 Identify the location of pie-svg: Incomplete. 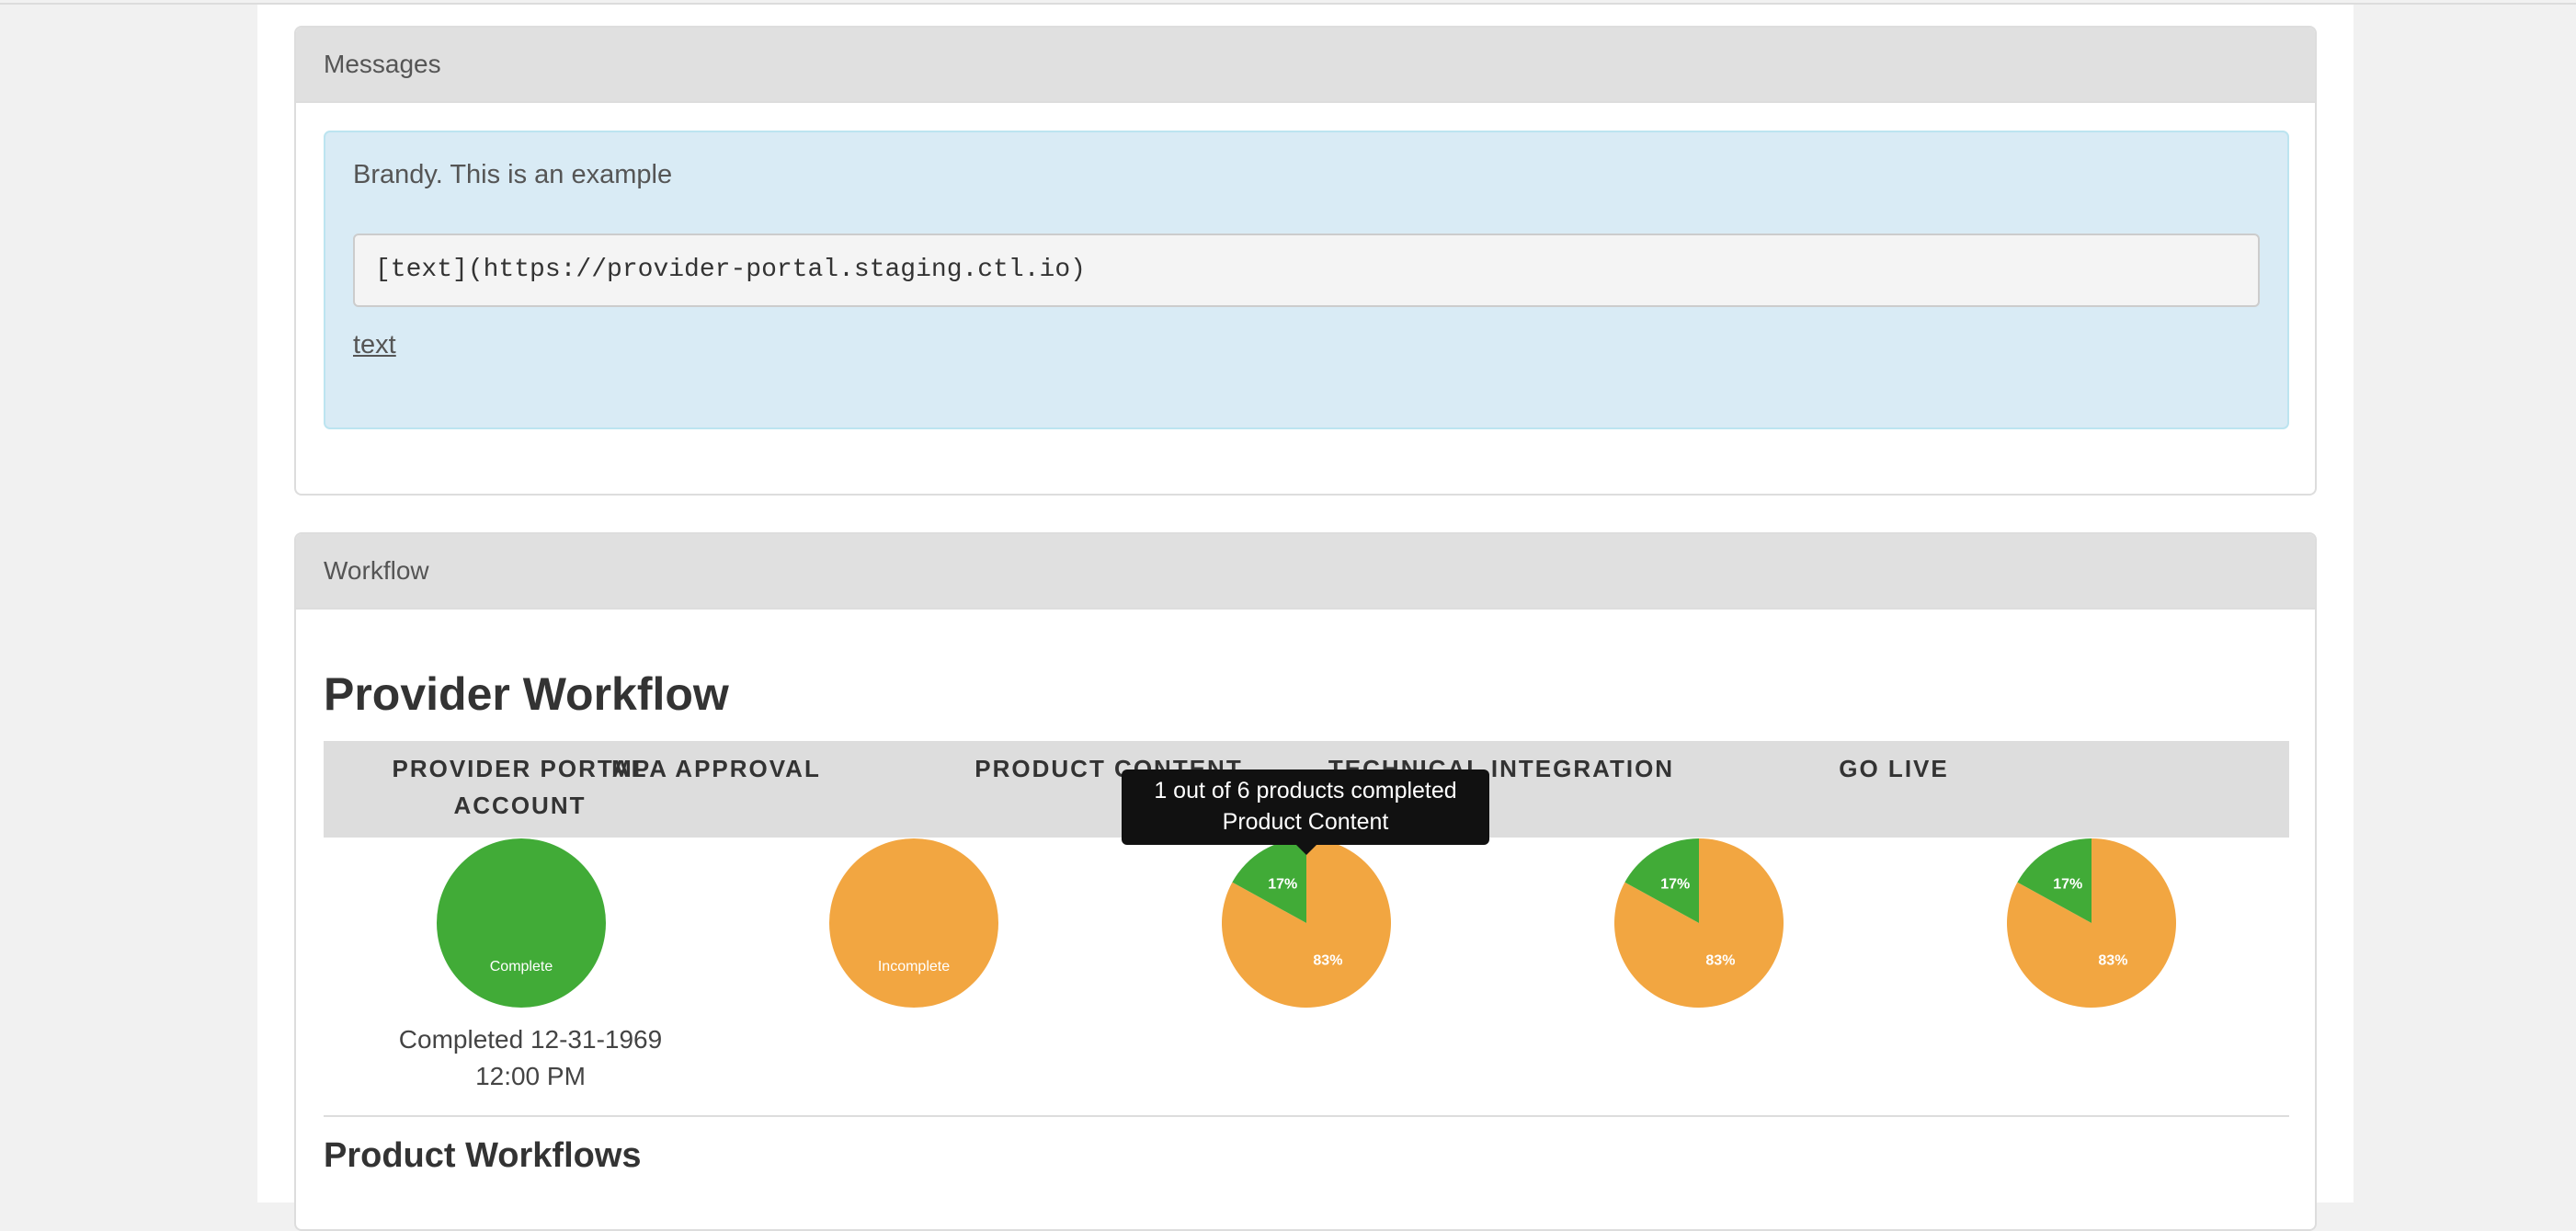
(913, 923).